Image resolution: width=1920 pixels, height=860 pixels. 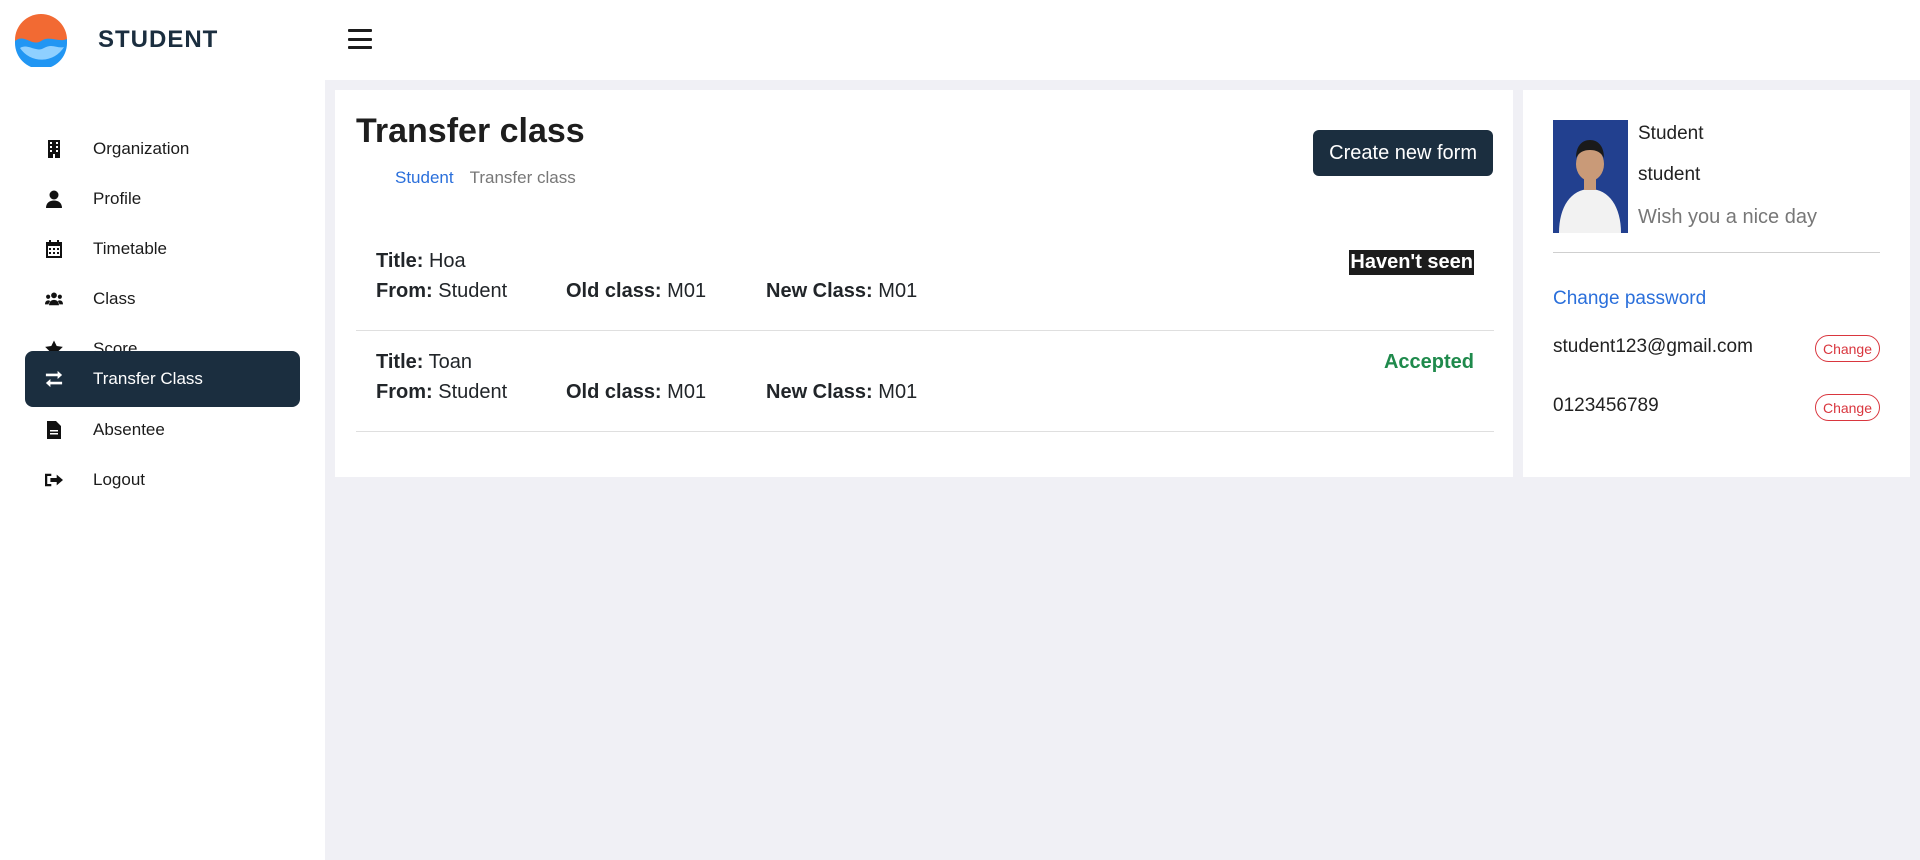 What do you see at coordinates (960, 40) in the screenshot?
I see `top-bar: STUDENT` at bounding box center [960, 40].